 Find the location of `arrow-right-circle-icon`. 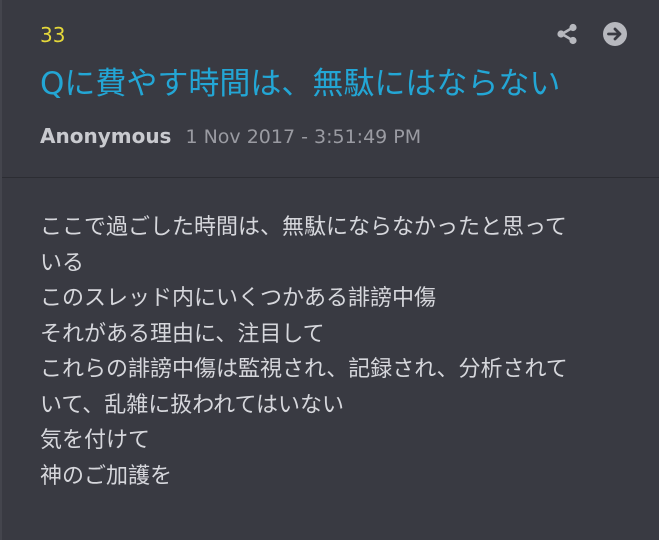

arrow-right-circle-icon is located at coordinates (615, 34).